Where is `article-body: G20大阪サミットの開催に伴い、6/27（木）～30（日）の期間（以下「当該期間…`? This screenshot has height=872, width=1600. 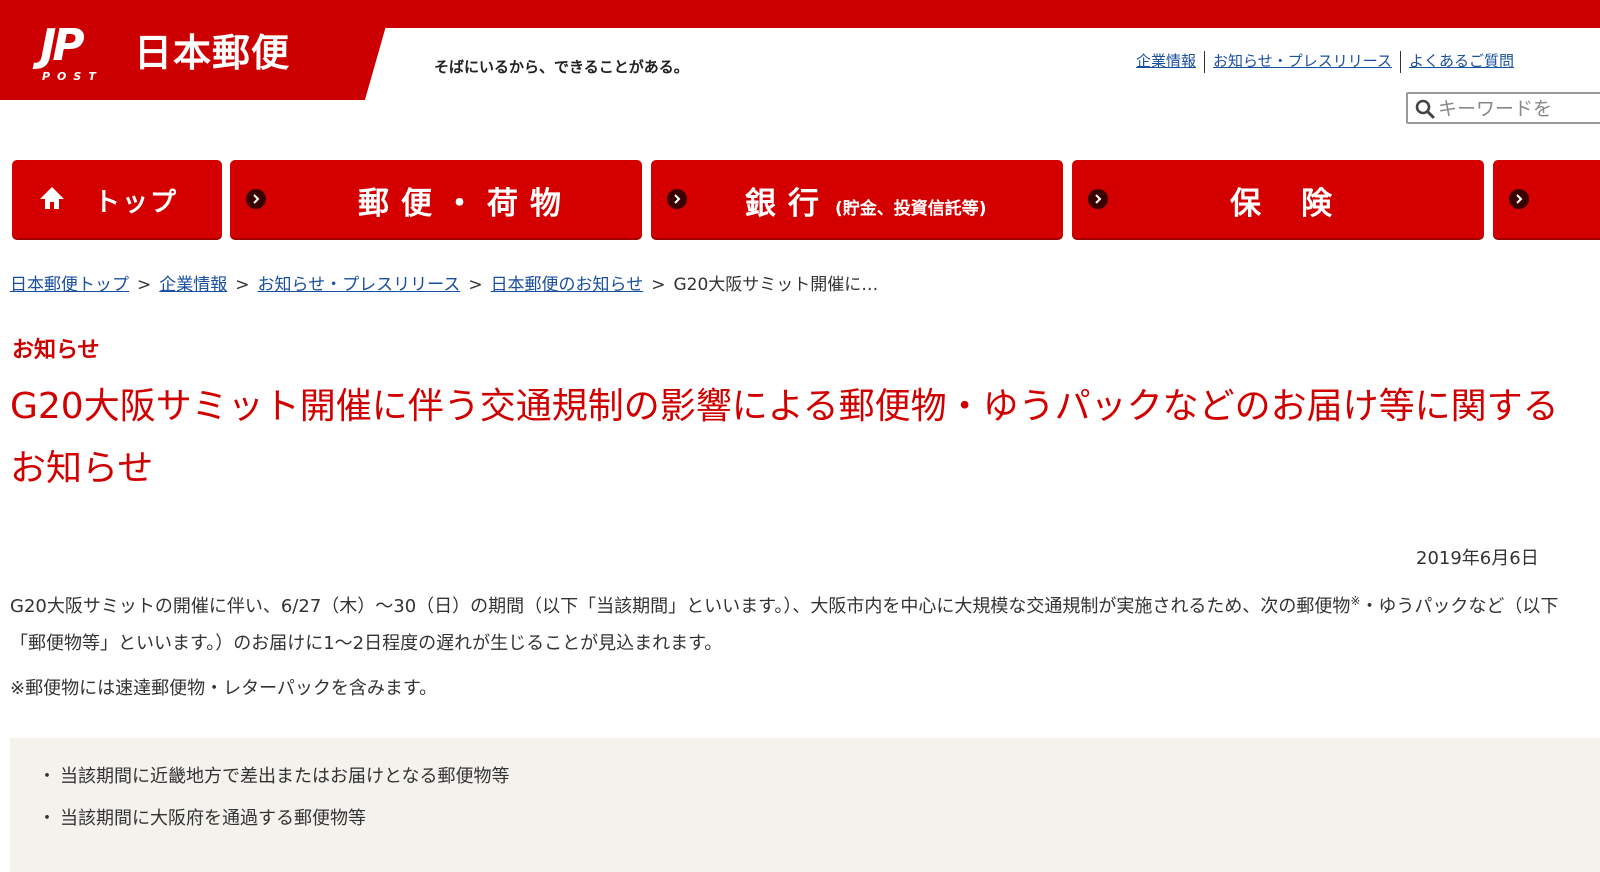 article-body: G20大阪サミットの開催に伴い、6/27（木）～30（日）の期間（以下「当該期間… is located at coordinates (795, 625).